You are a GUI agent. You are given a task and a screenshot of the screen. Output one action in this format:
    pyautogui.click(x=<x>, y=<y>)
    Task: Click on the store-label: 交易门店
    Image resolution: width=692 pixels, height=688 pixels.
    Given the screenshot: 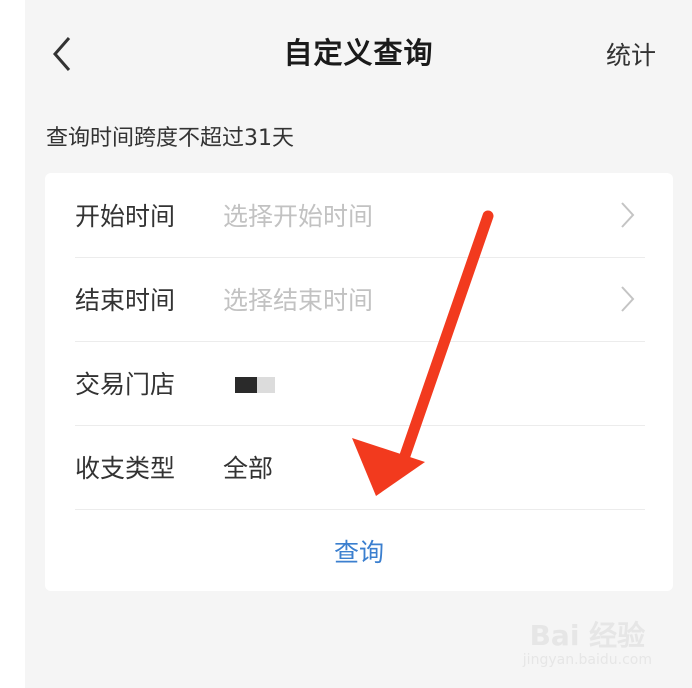 What is the action you would take?
    pyautogui.click(x=125, y=384)
    